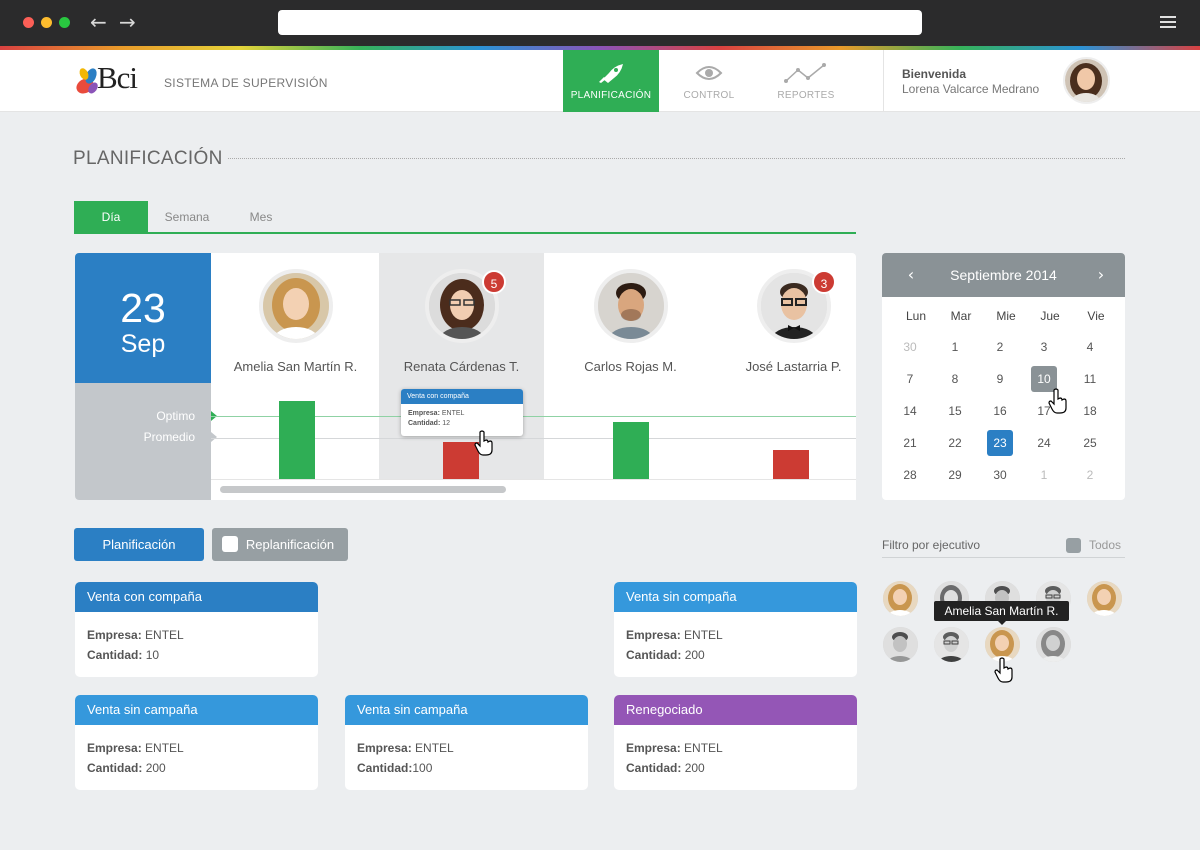 The image size is (1200, 850). I want to click on card-title: Renegociado, so click(735, 710).